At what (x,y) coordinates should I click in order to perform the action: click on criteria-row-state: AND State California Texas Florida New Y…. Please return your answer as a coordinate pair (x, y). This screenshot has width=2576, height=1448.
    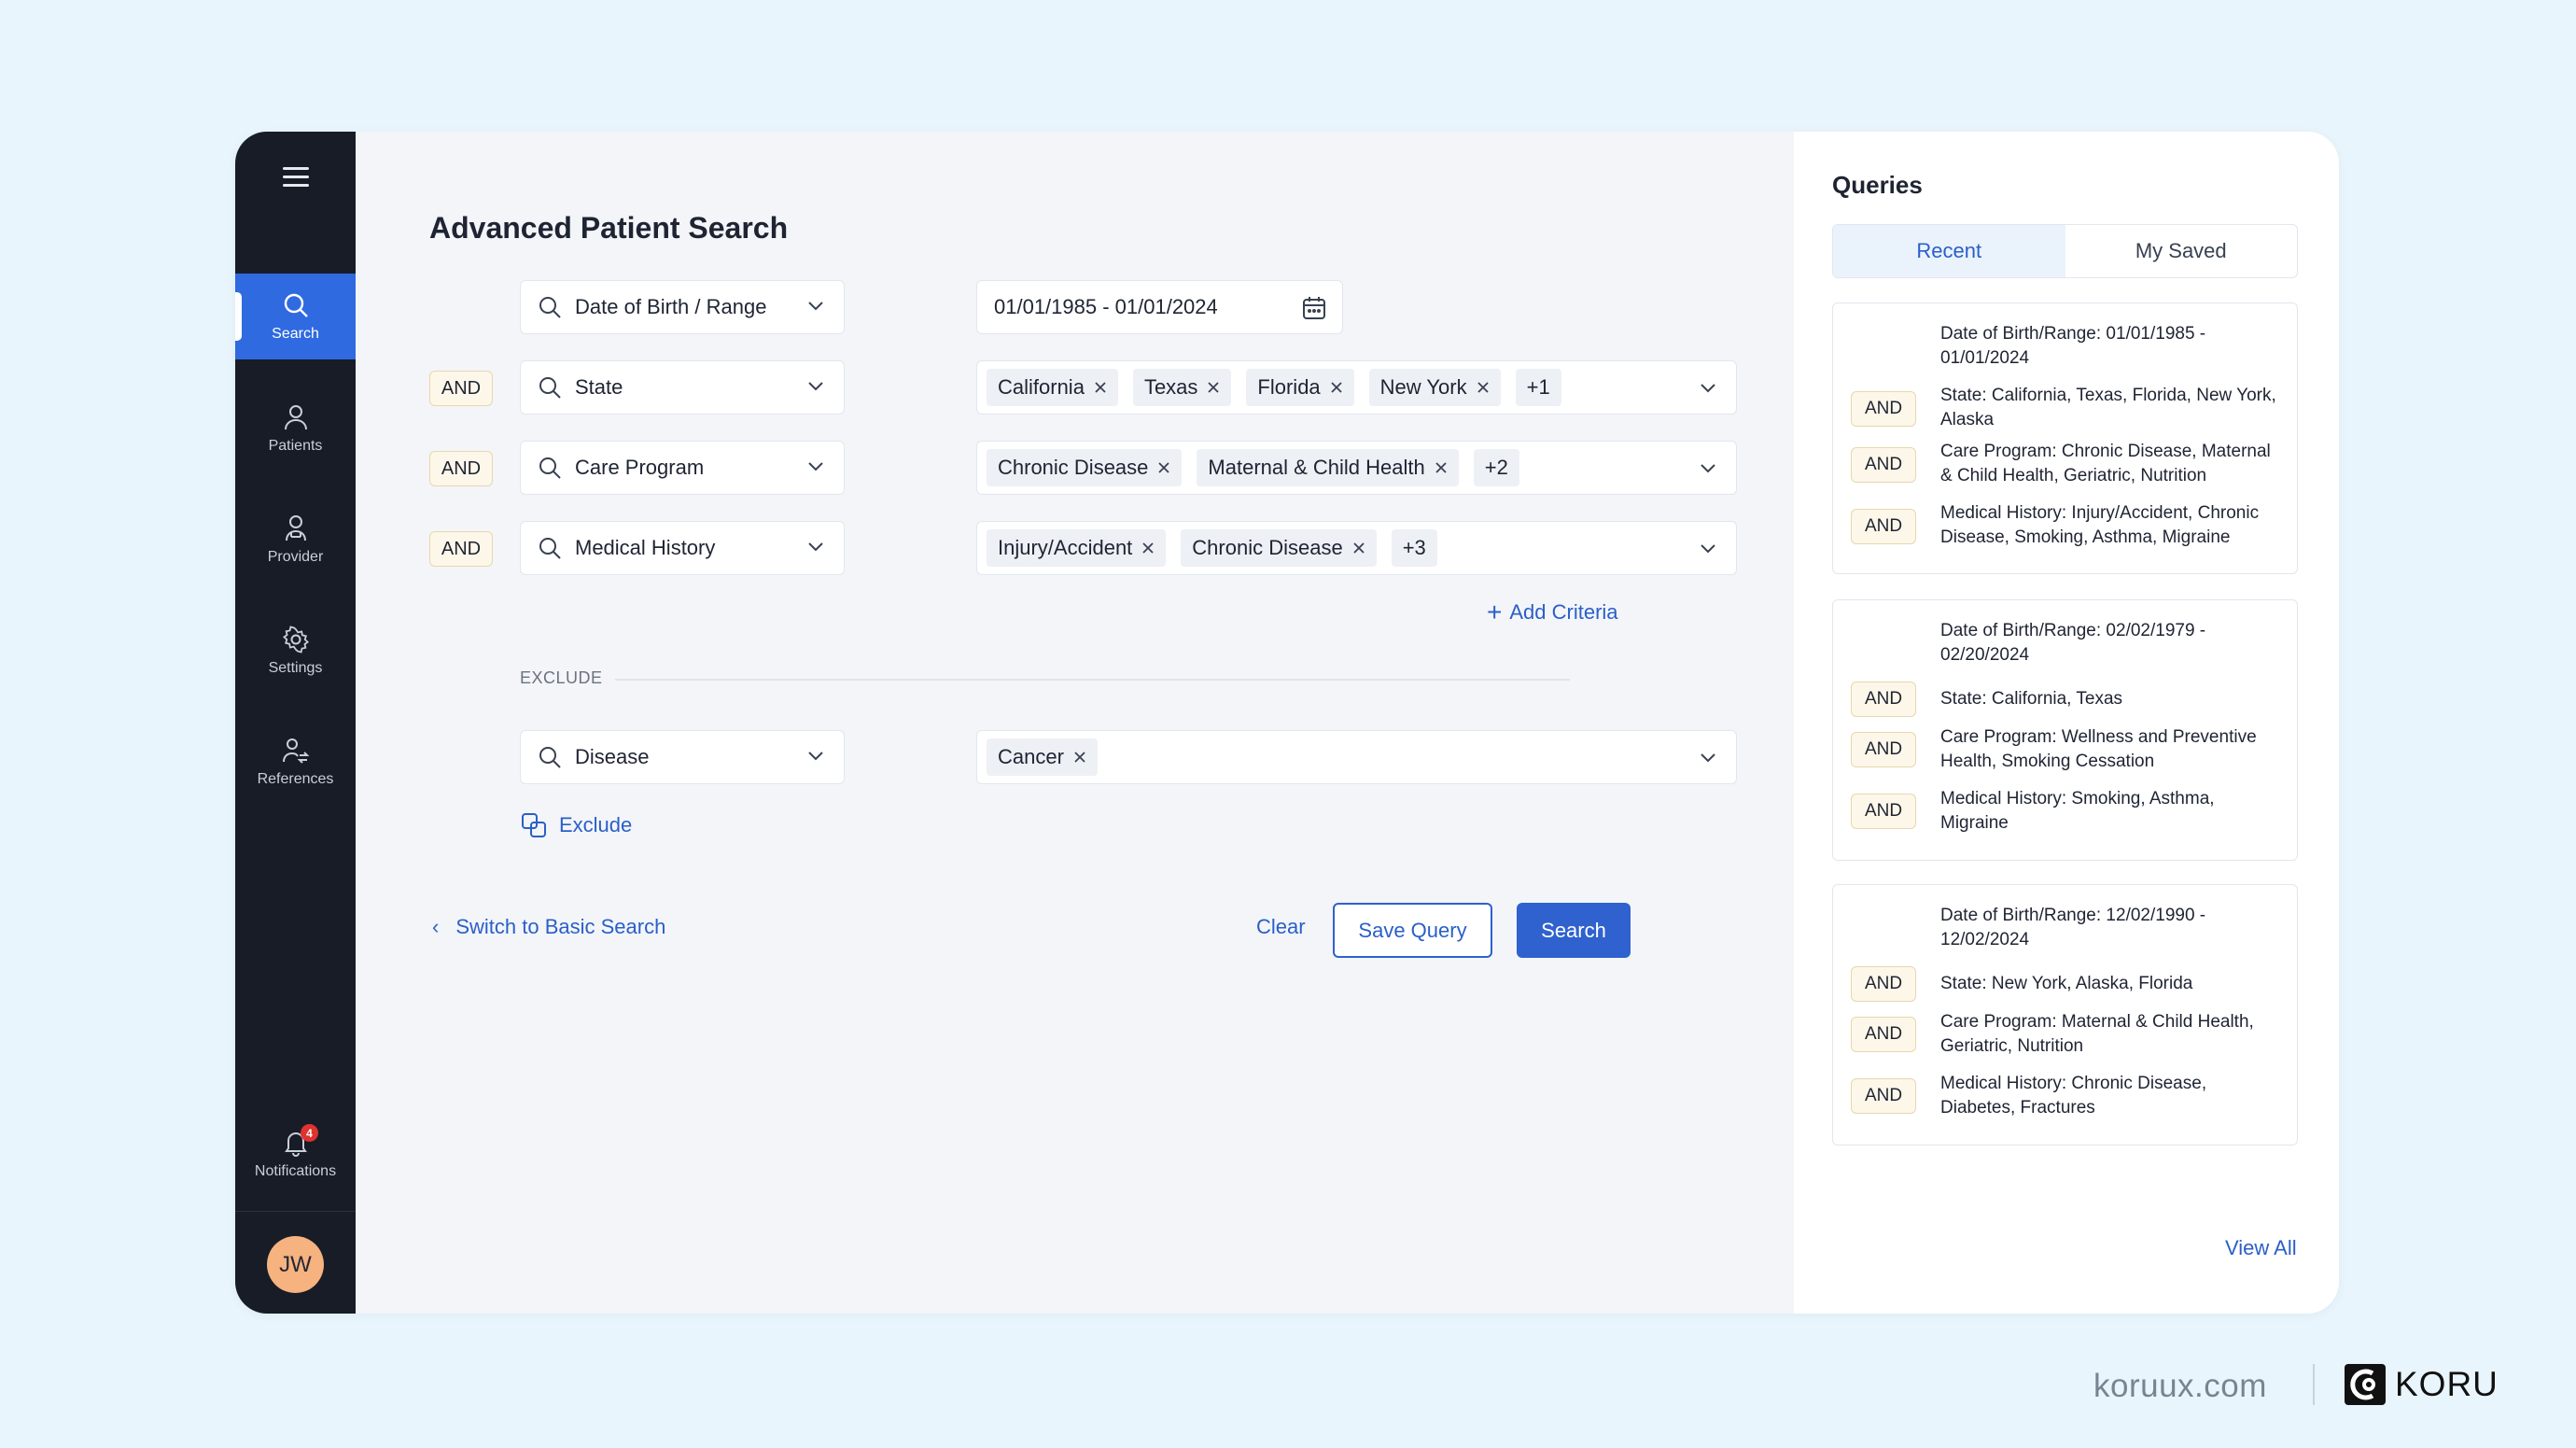
    Looking at the image, I should click on (1083, 387).